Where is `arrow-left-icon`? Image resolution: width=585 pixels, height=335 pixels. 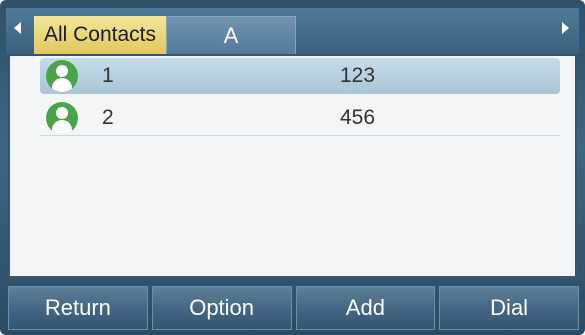 arrow-left-icon is located at coordinates (17, 28).